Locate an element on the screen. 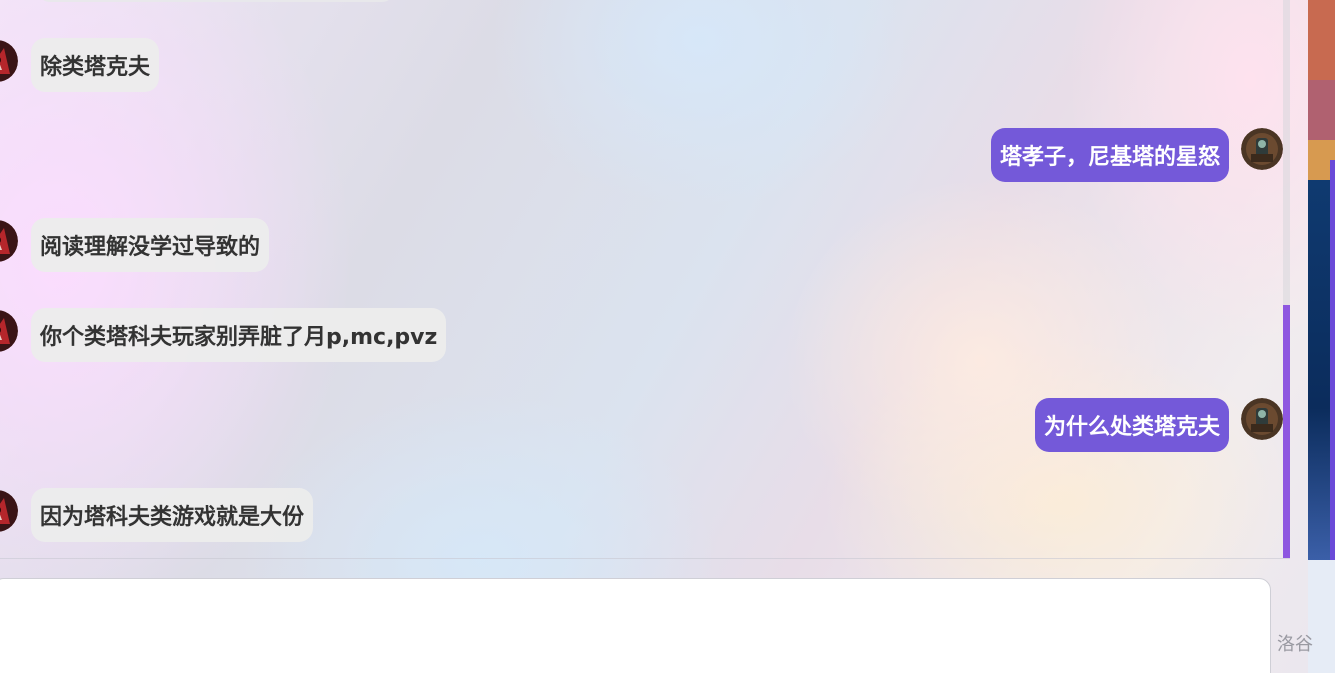 This screenshot has height=673, width=1335. sent-message: 为什么处类塔克夫 is located at coordinates (1131, 425).